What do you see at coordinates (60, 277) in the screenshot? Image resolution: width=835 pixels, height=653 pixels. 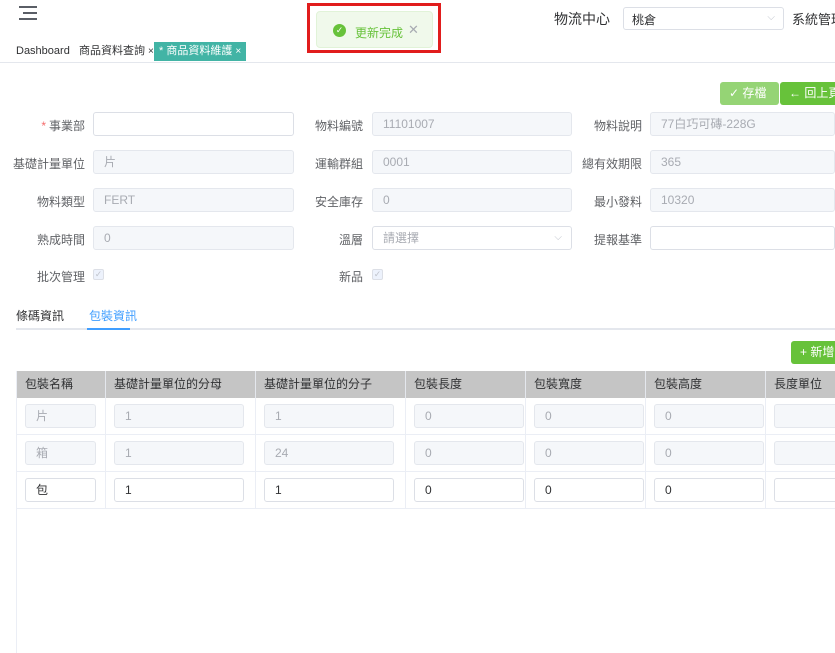 I see `batch-mgmt-label: 批次管理` at bounding box center [60, 277].